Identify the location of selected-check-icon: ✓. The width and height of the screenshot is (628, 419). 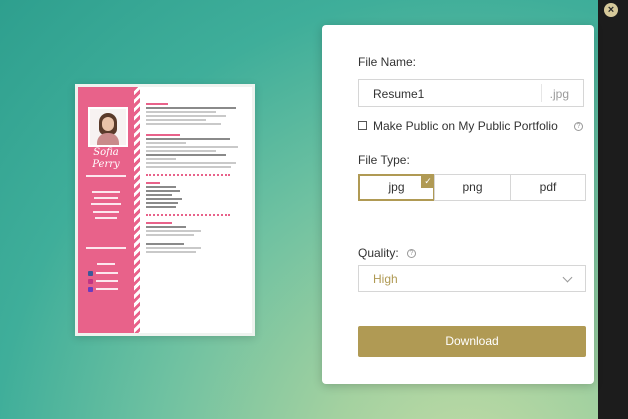
(428, 181).